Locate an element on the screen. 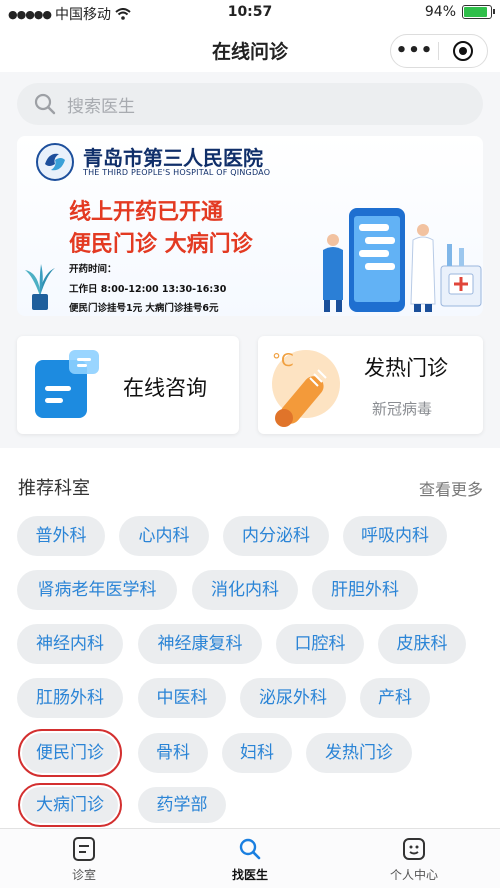 The image size is (500, 888). dept-chip: 消化内科 is located at coordinates (245, 590).